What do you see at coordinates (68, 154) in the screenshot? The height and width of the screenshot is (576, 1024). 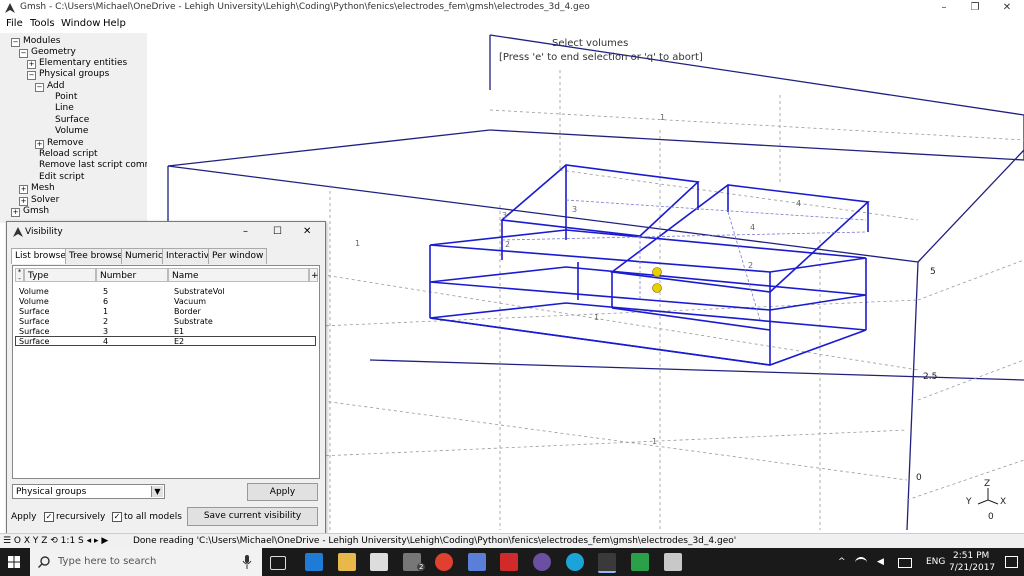 I see `tree-reload-script: Reload script` at bounding box center [68, 154].